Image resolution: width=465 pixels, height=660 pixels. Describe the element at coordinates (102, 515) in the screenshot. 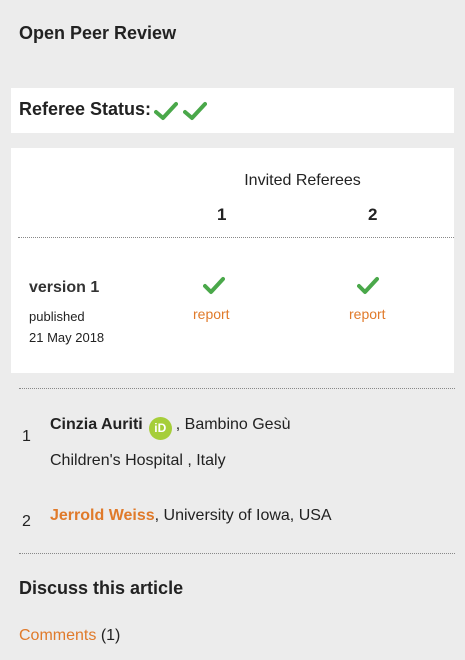

I see `referee-name-link: Jerrold Weiss` at that location.